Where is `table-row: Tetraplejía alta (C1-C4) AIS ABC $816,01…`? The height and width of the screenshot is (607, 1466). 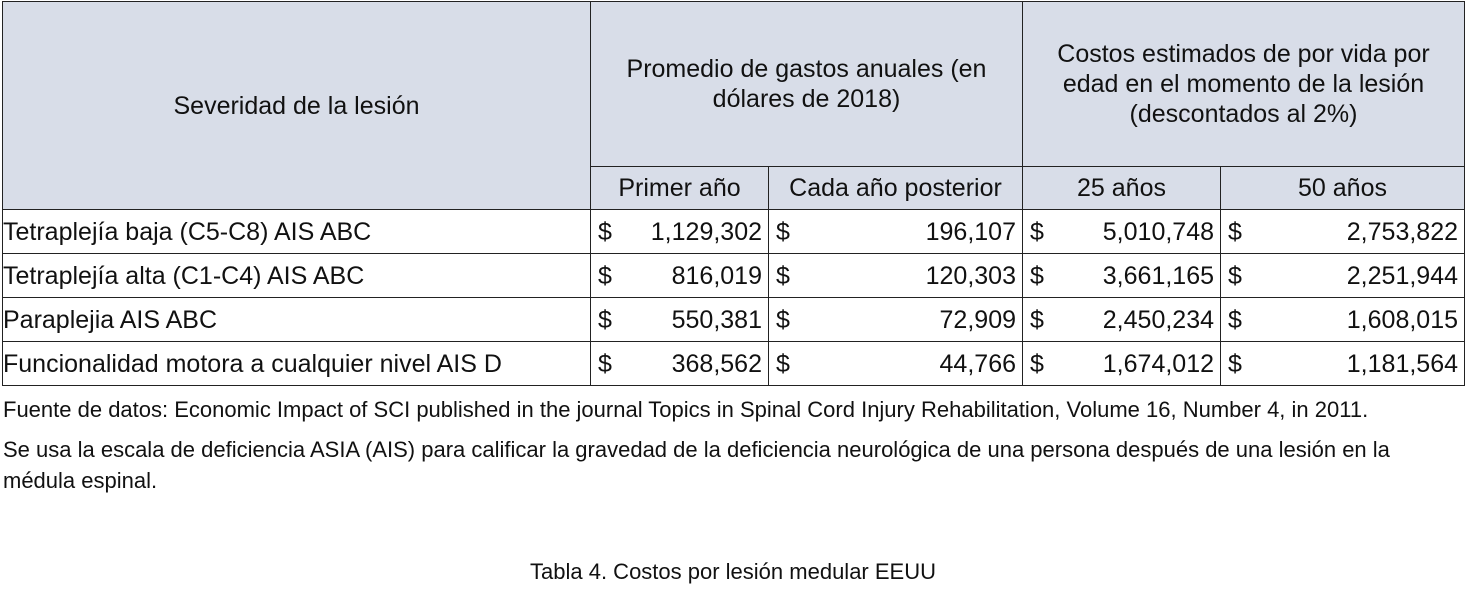 table-row: Tetraplejía alta (C1-C4) AIS ABC $816,01… is located at coordinates (733, 275).